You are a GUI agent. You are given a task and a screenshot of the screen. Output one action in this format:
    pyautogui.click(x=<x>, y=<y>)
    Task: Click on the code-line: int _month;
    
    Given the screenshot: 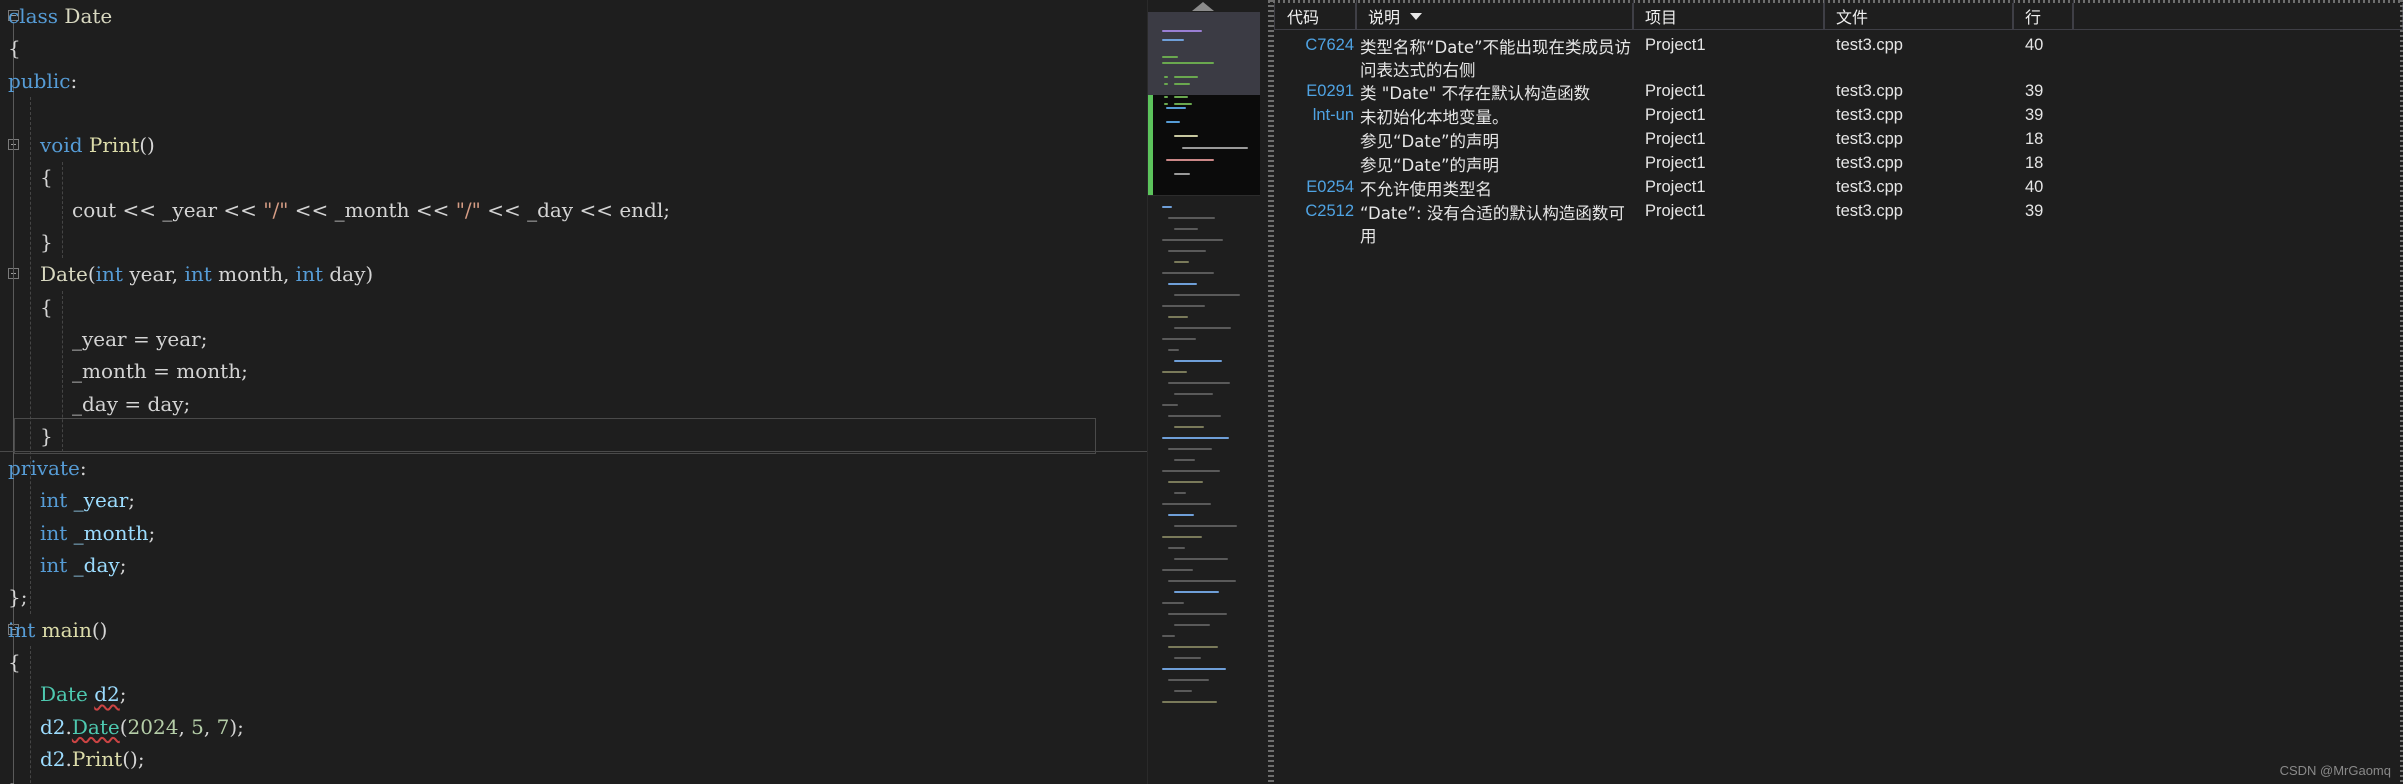 What is the action you would take?
    pyautogui.click(x=574, y=533)
    